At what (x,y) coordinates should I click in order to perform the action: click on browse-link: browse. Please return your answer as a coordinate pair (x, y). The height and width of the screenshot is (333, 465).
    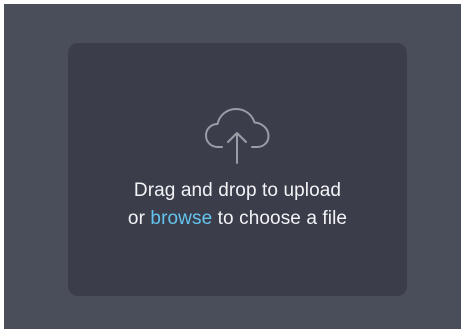
    Looking at the image, I should click on (181, 218).